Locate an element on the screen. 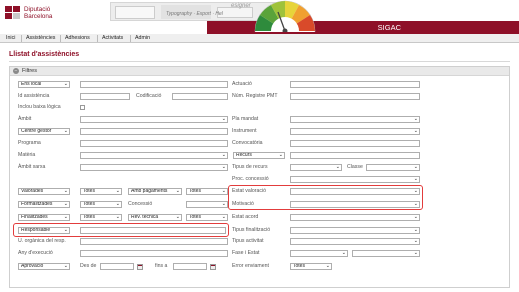 The image size is (519, 292). estat-valoracio-select: ⌄ is located at coordinates (355, 191).